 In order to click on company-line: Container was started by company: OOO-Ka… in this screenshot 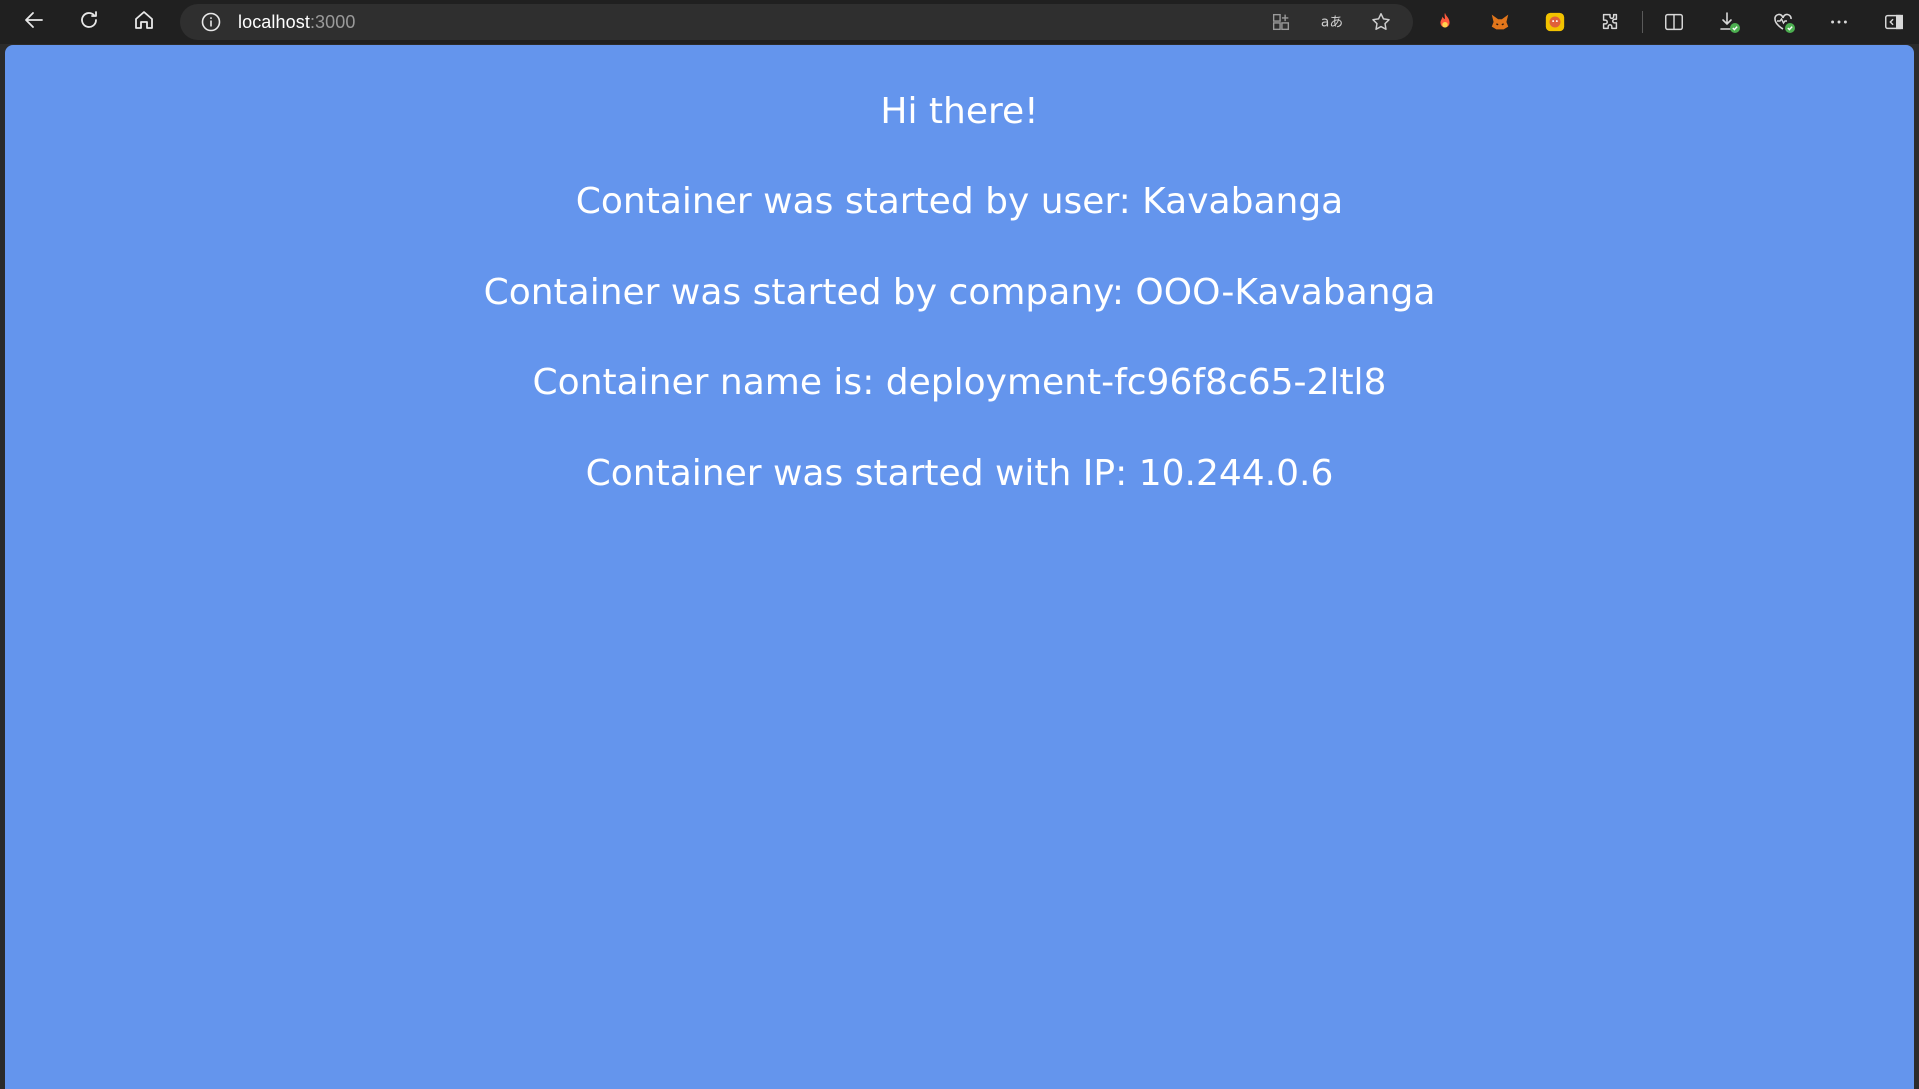, I will do `click(959, 292)`.